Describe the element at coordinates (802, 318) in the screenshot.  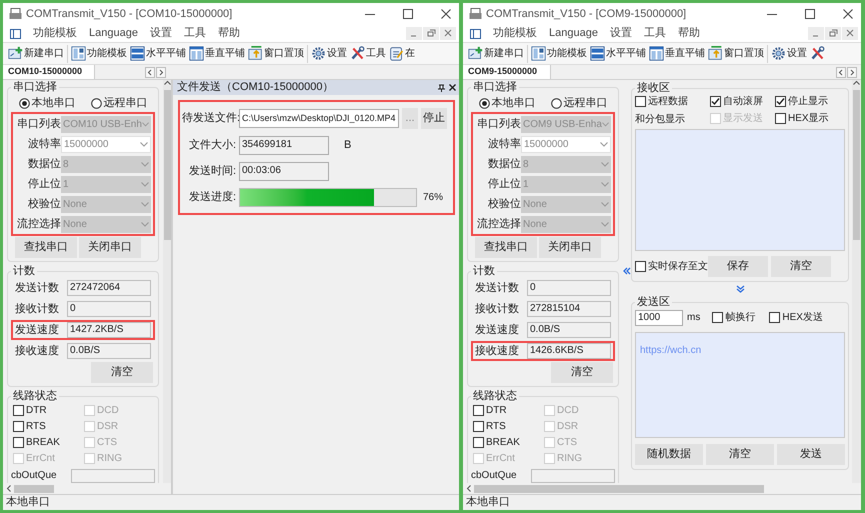
I see `checkbox-label: HEX发送` at that location.